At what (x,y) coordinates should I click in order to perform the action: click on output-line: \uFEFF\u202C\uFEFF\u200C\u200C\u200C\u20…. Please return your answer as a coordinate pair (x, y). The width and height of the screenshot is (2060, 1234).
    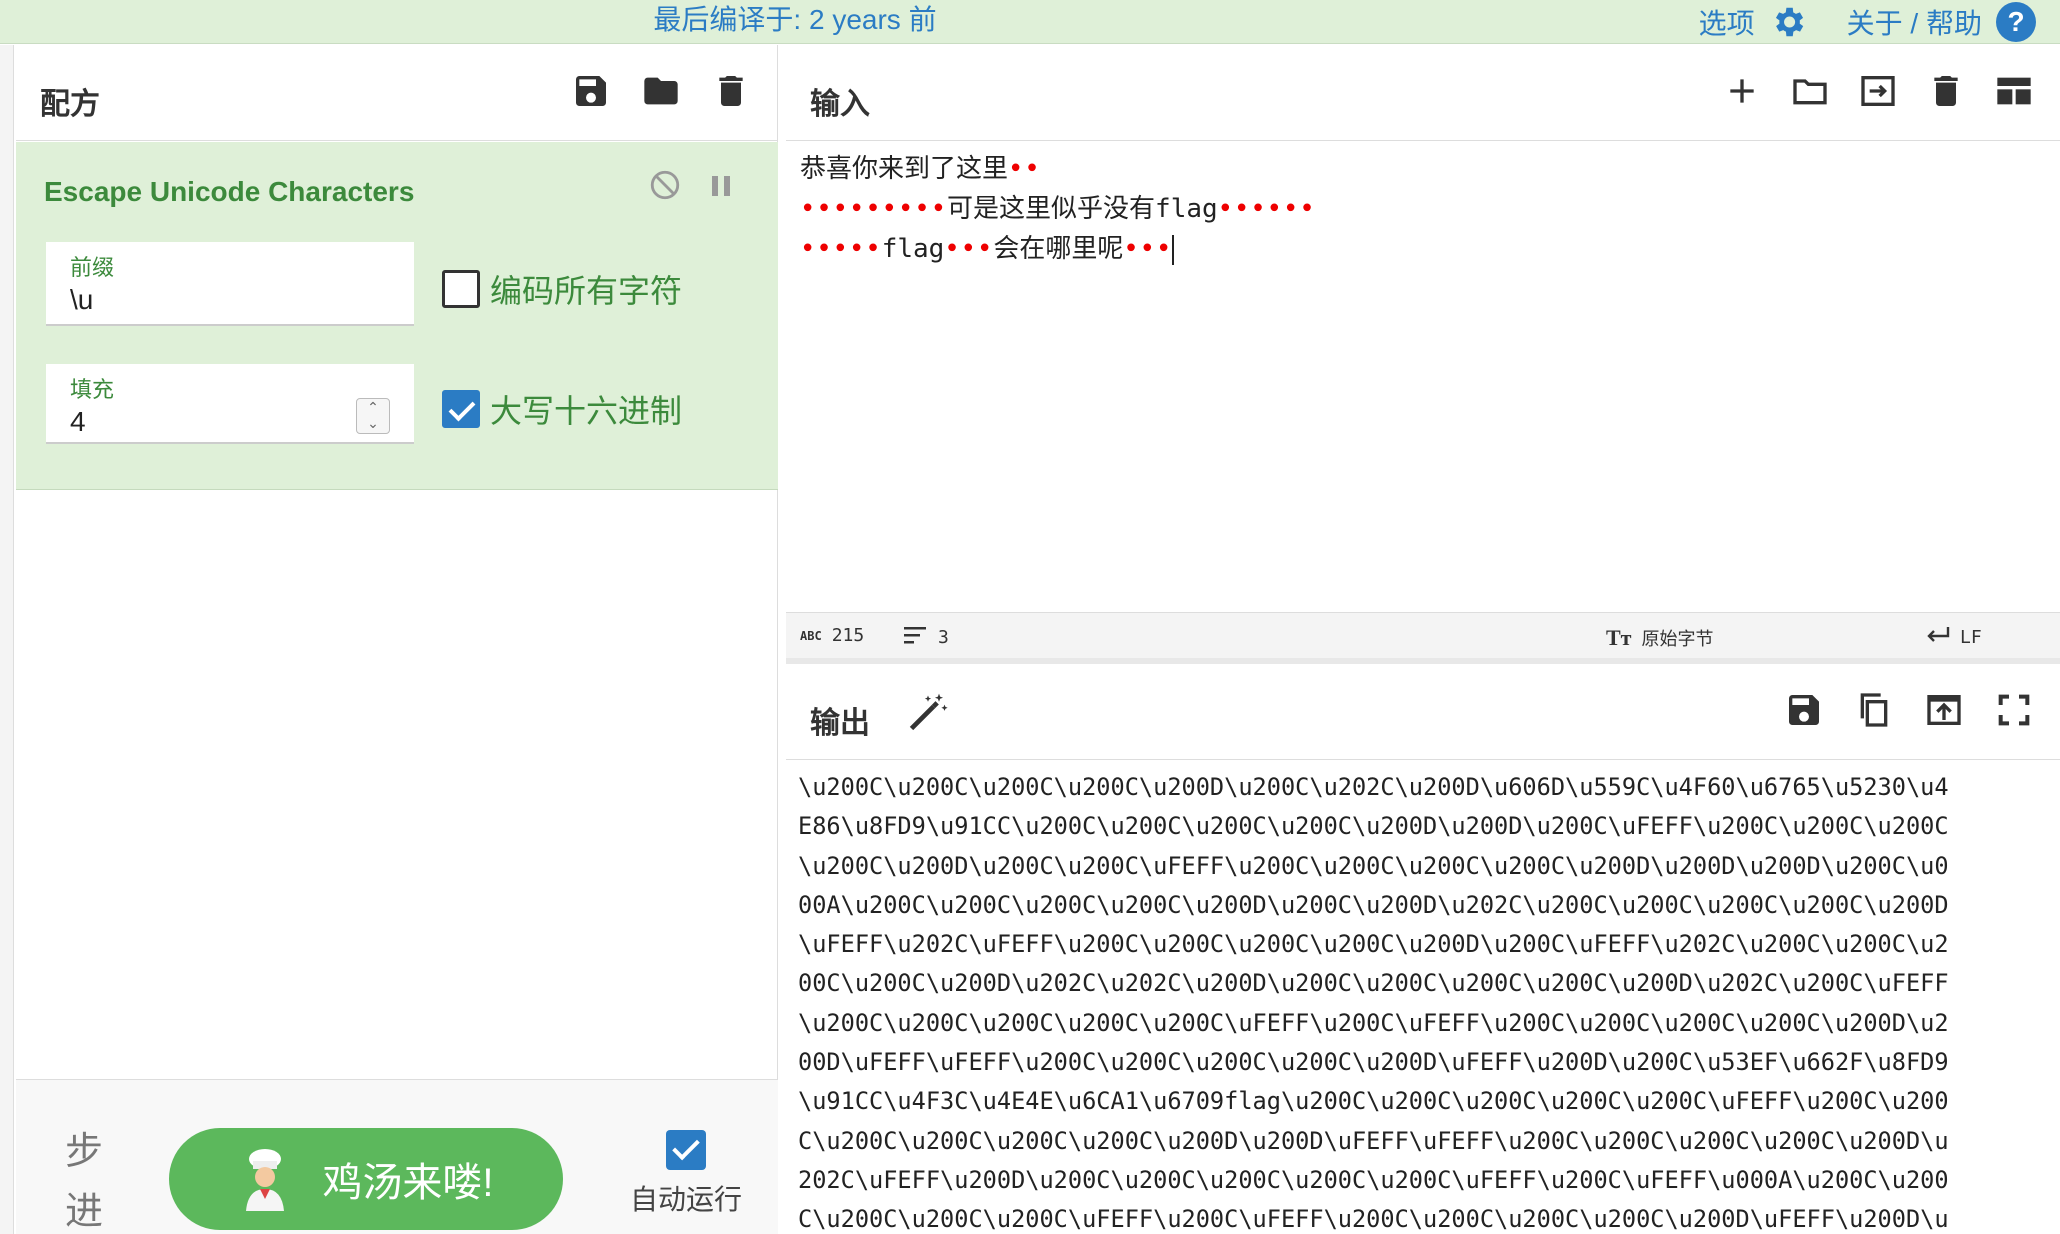
    Looking at the image, I should click on (1373, 944).